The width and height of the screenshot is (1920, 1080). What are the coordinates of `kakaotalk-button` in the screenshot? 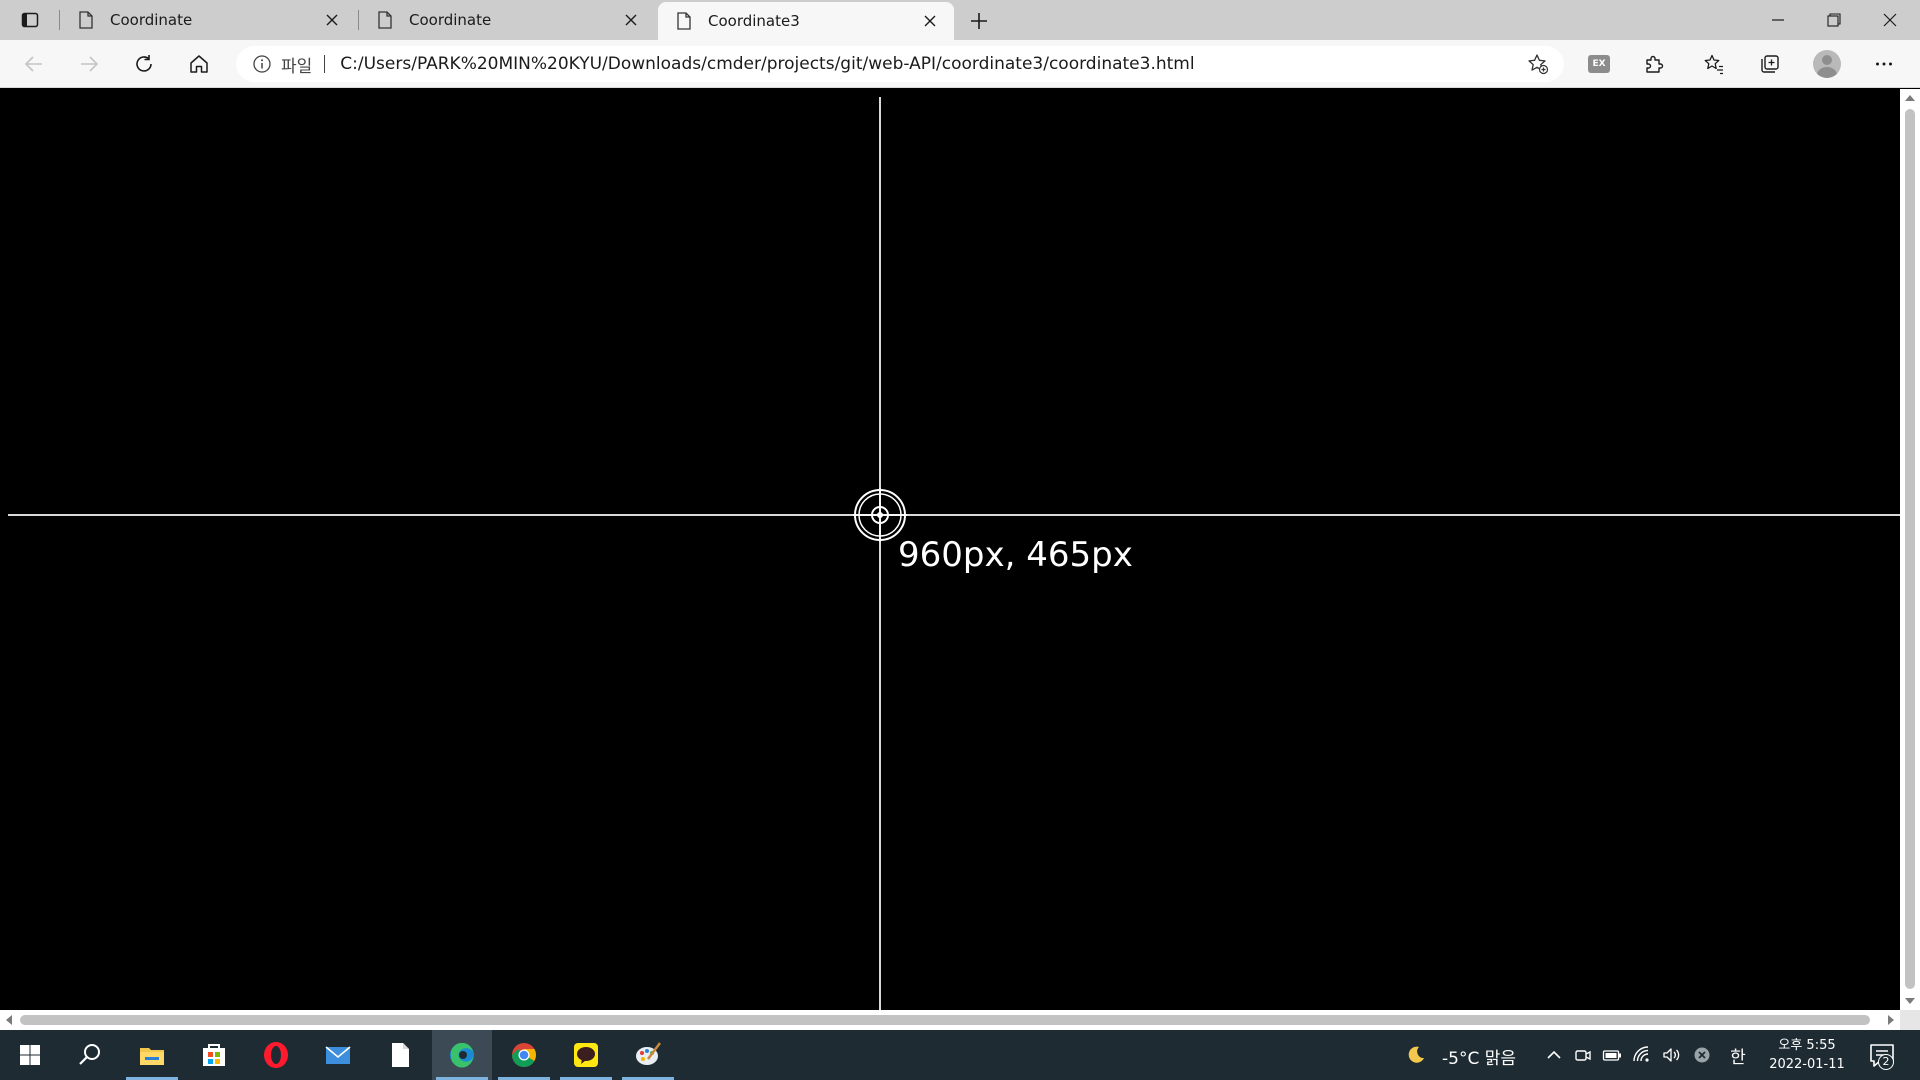 It's located at (586, 1055).